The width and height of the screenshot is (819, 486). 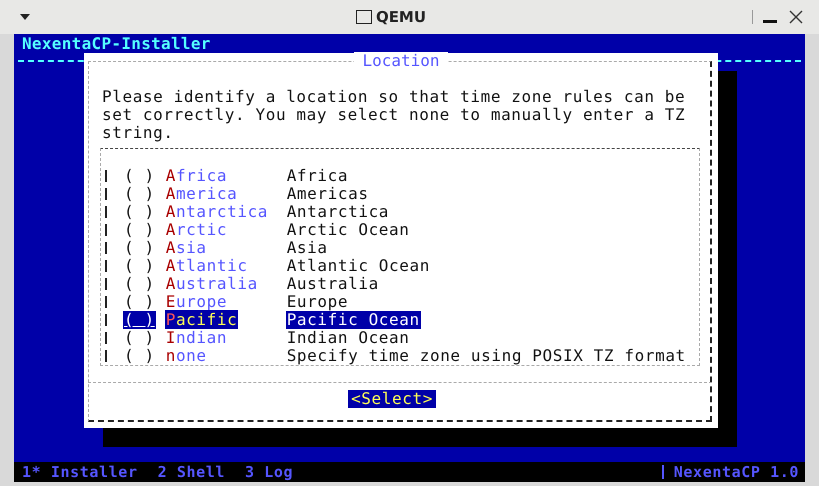 I want to click on location-item: ( ) Atlantic Atlantic Ocean, so click(x=396, y=266).